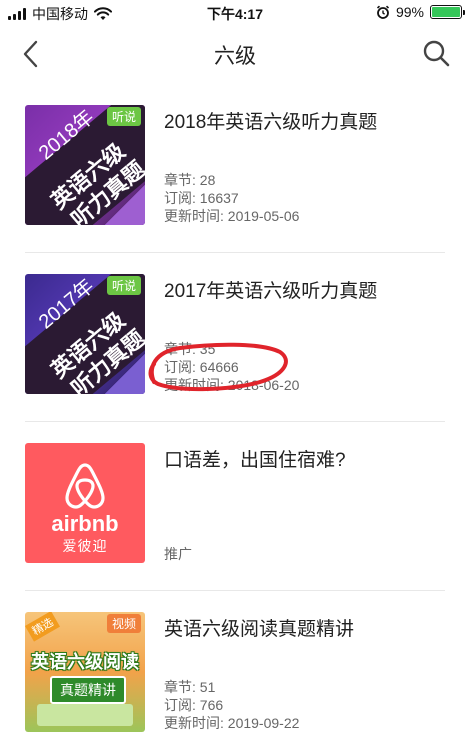  I want to click on promo-label: 推广, so click(178, 554).